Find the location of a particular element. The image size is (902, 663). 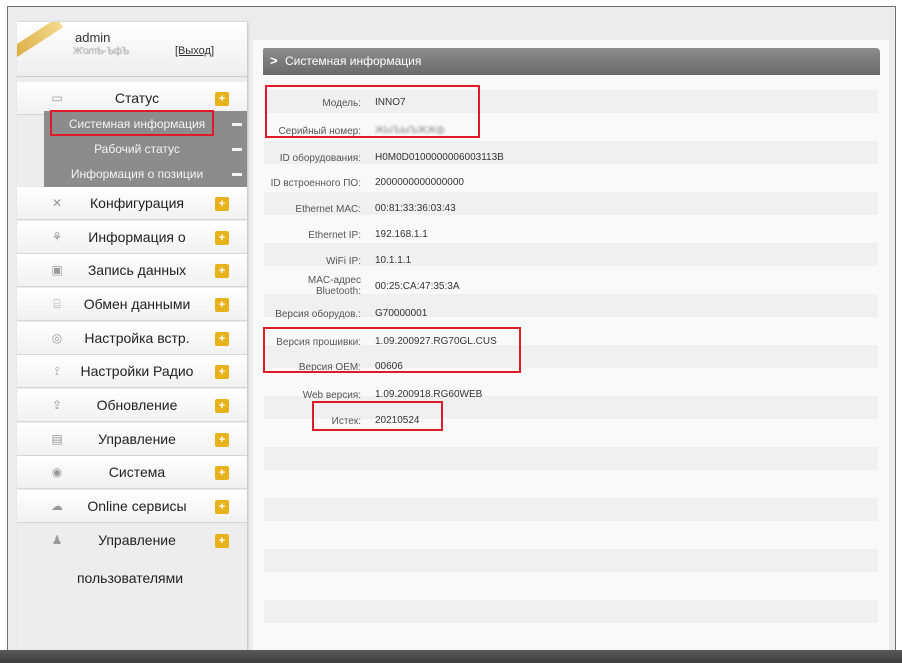

user-subtext: Ж'олтЬ-ЪфЪ is located at coordinates (101, 51).